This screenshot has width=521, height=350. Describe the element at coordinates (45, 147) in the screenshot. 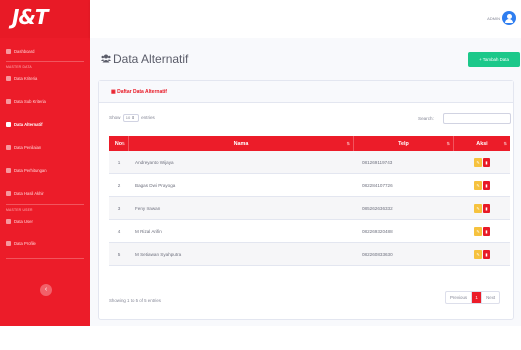

I see `sidebar-item-data-penilaian: Data Penilaian` at that location.